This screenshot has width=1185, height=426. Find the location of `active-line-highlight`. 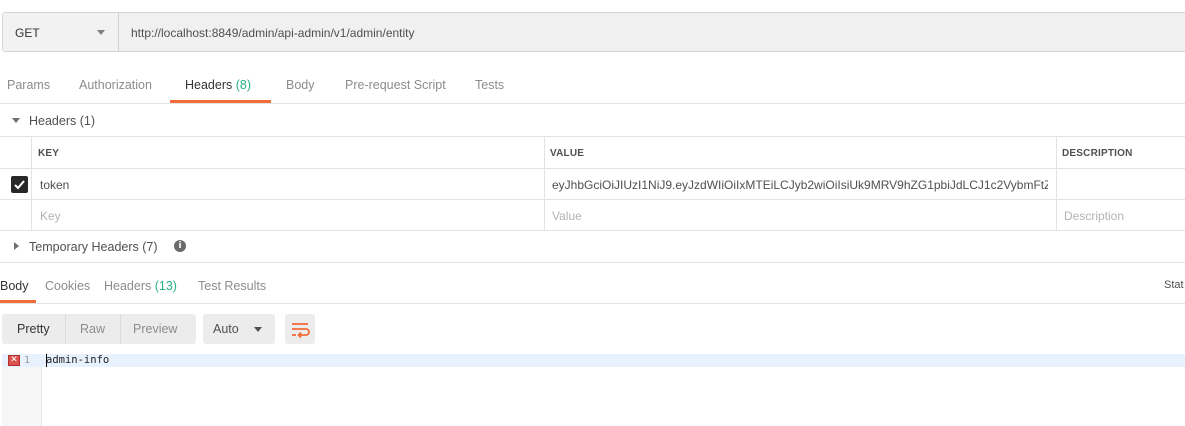

active-line-highlight is located at coordinates (593, 360).